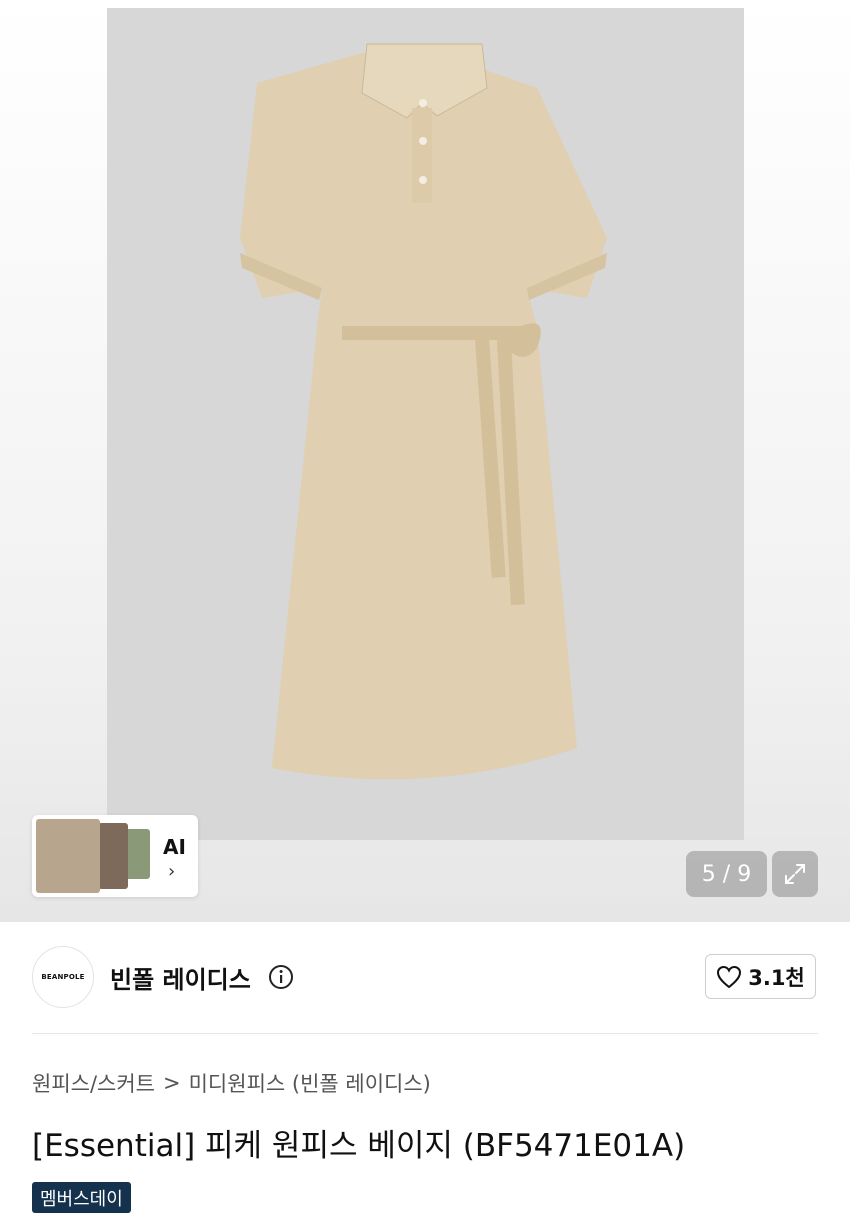 The image size is (850, 1224). I want to click on chevron-right-icon: ›, so click(172, 871).